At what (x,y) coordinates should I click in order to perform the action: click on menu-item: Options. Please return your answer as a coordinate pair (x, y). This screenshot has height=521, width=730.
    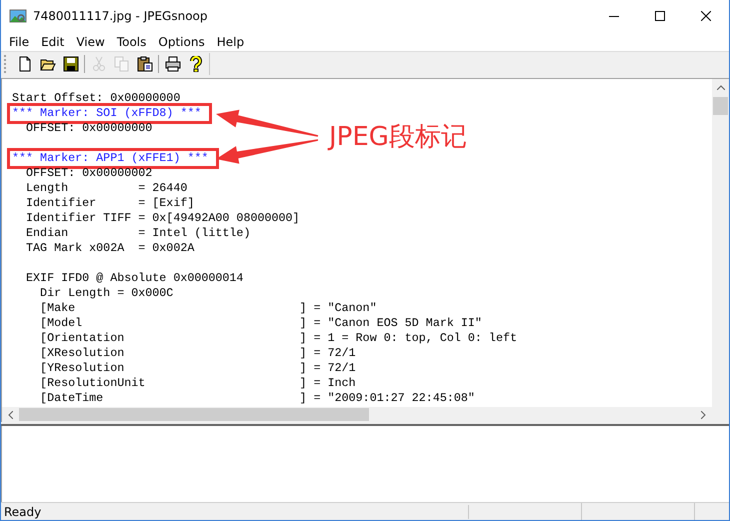
    Looking at the image, I should click on (181, 41).